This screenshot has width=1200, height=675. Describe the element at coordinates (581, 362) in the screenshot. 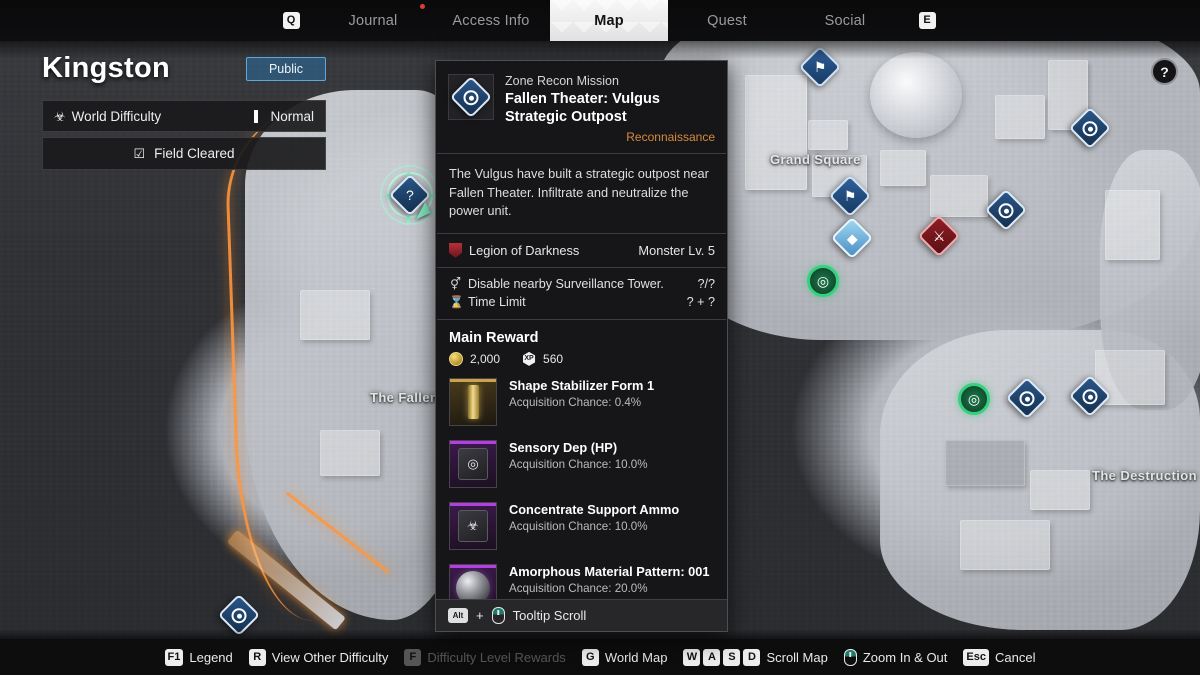

I see `currency-rewards: 2,000 XP 560` at that location.